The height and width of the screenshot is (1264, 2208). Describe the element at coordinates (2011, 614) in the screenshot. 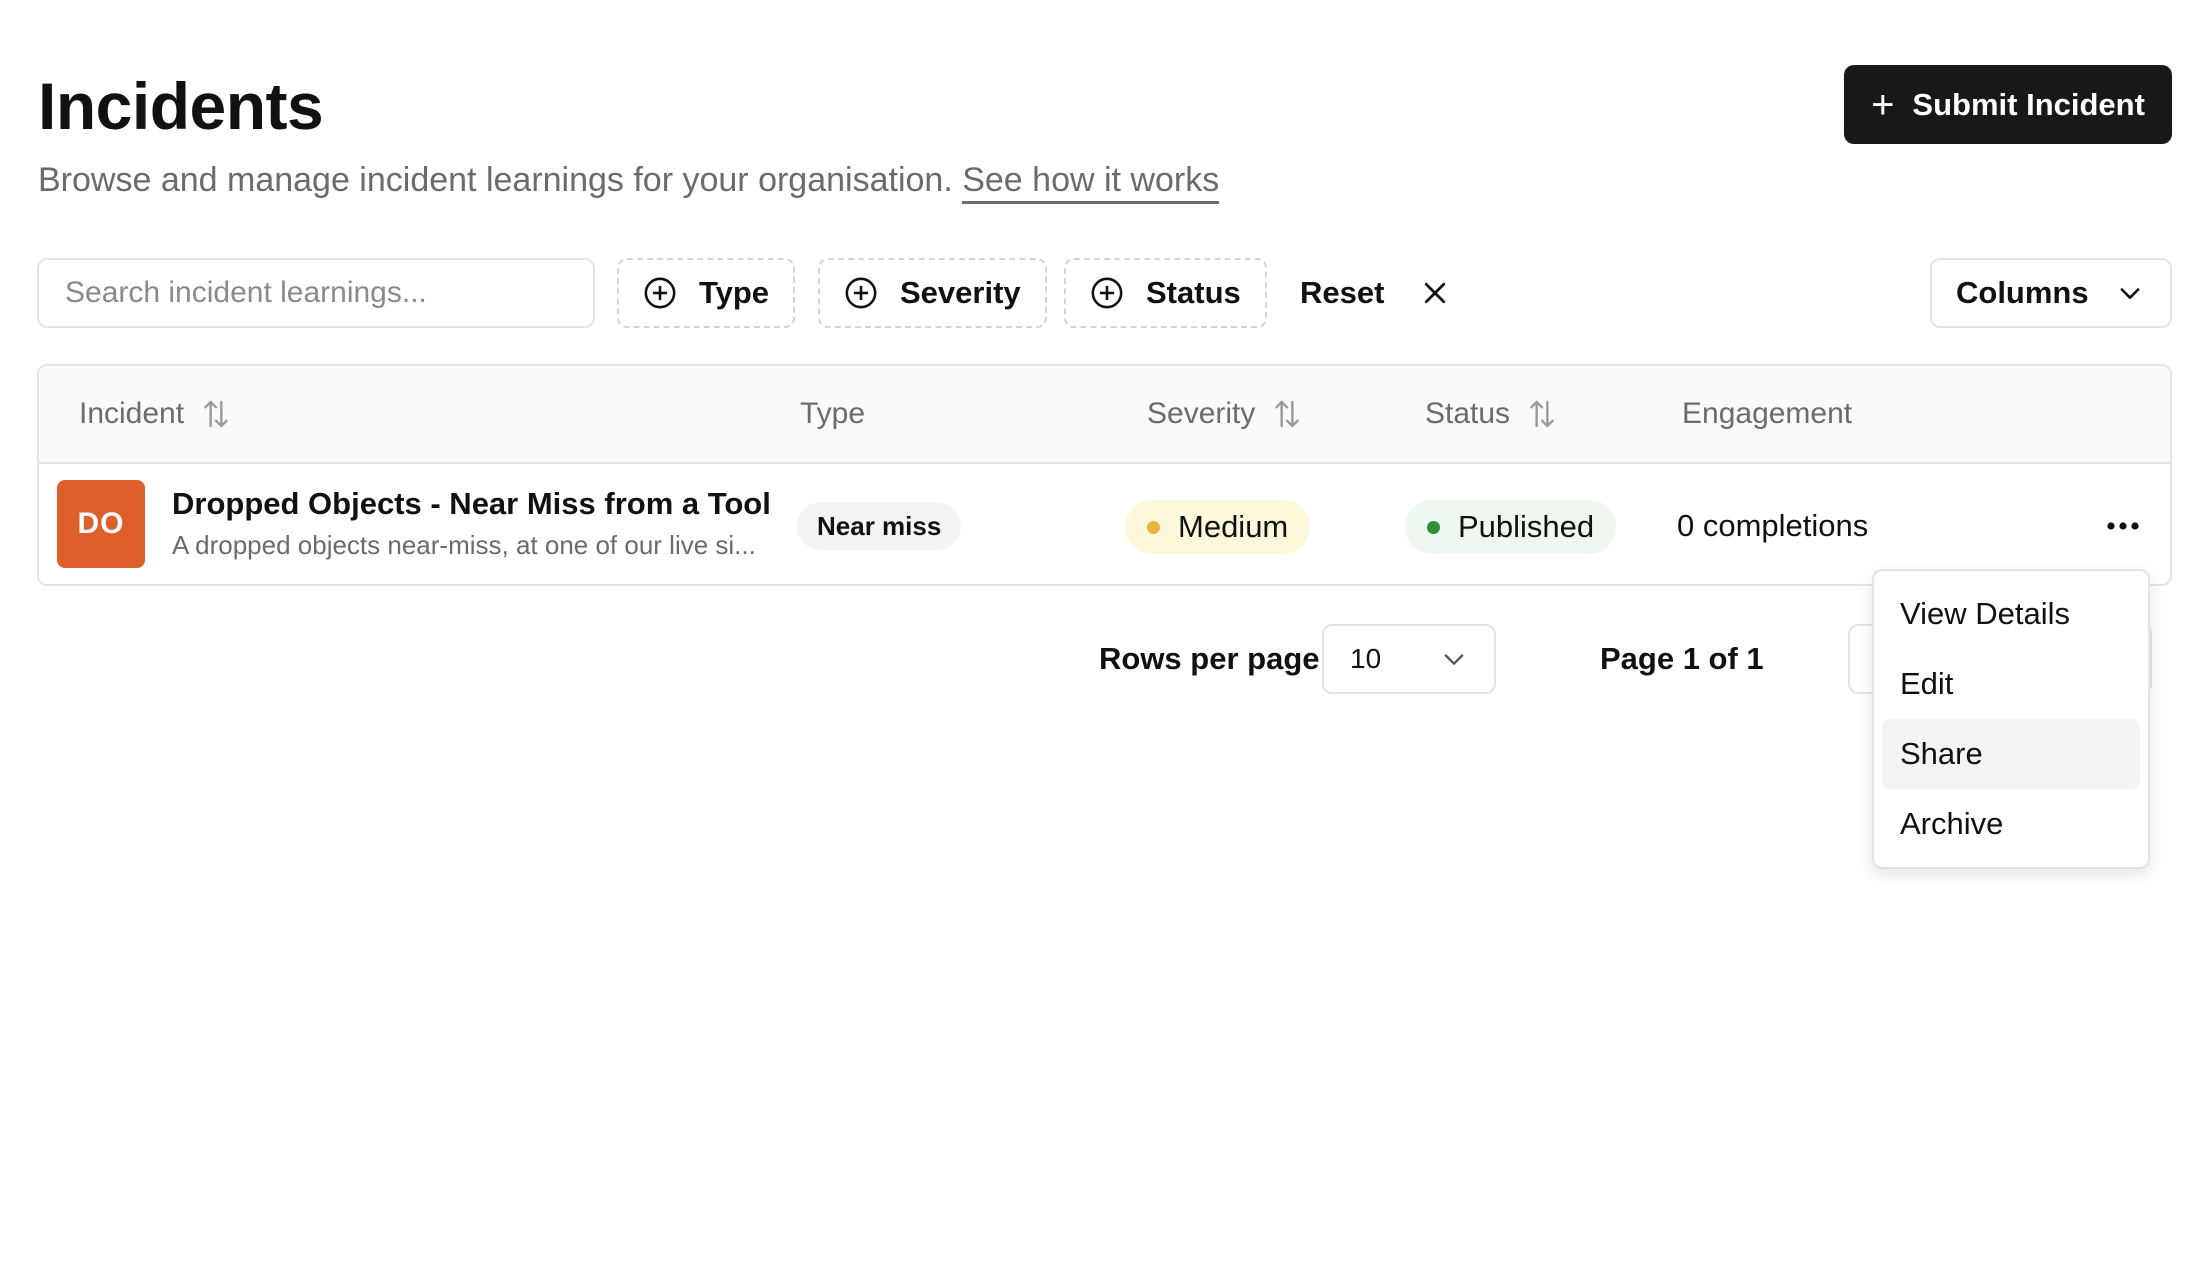

I see `menu-item-view-details: View Details` at that location.